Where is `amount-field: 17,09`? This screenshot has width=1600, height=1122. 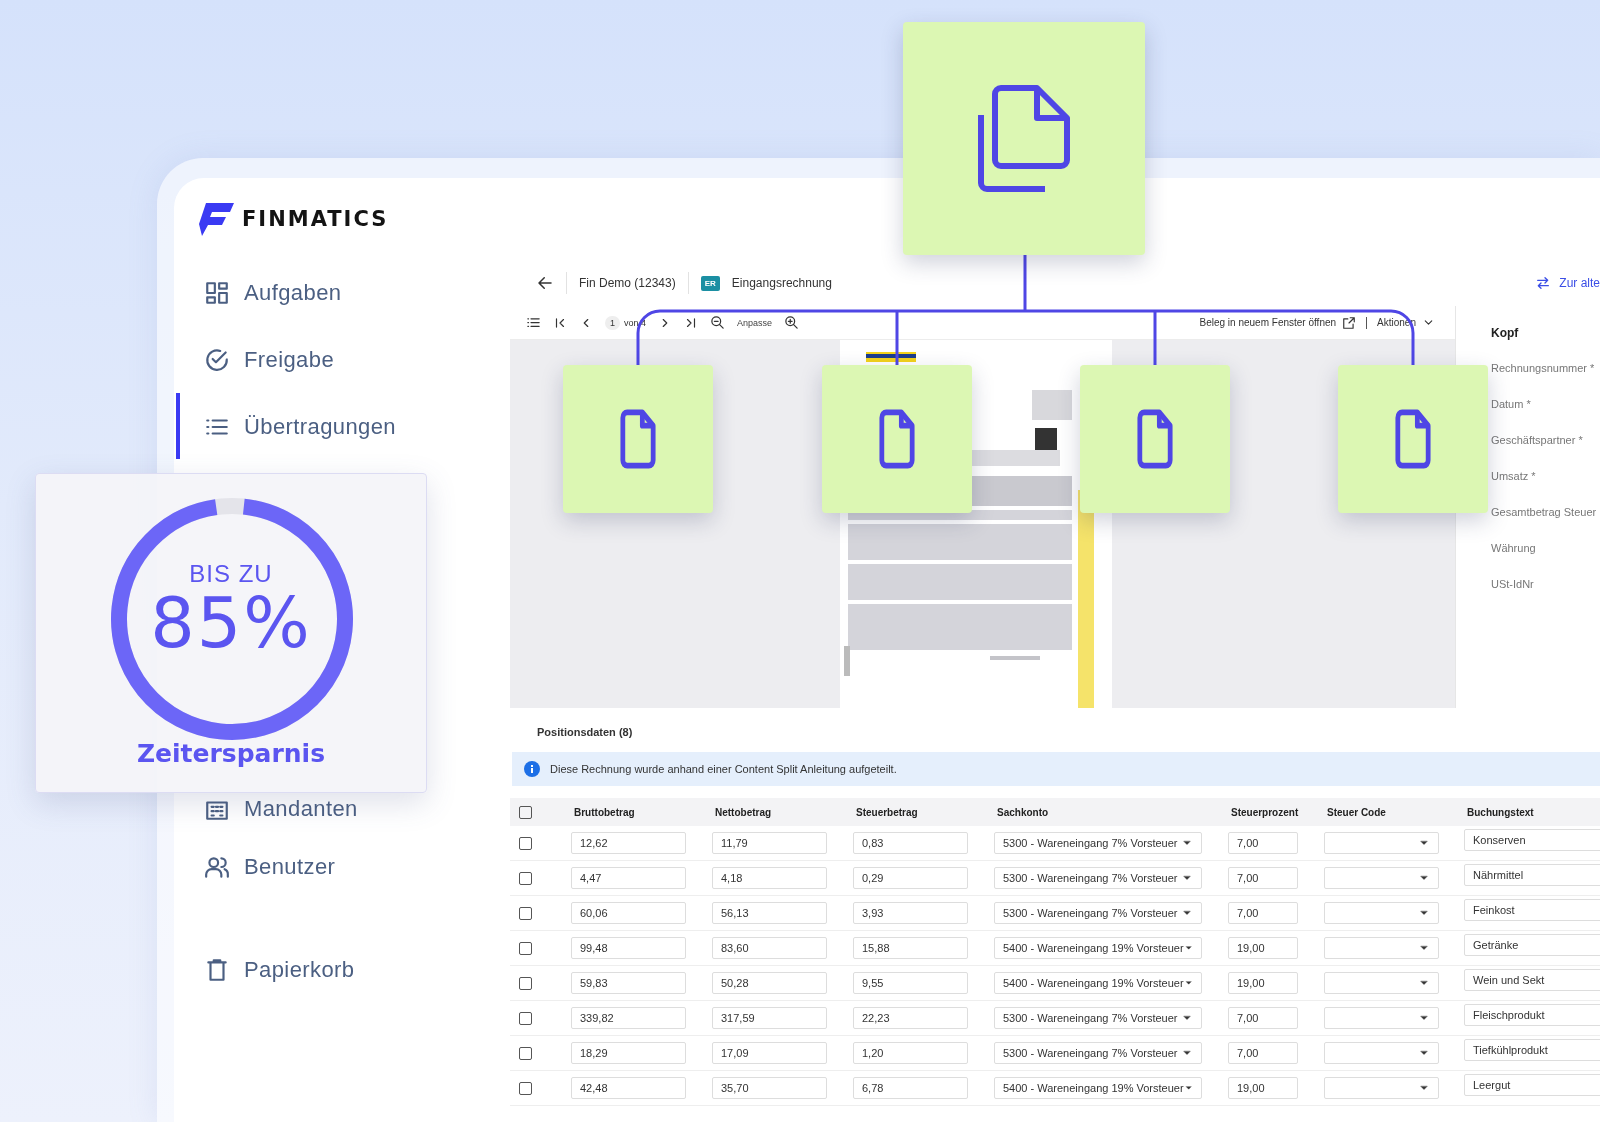
amount-field: 17,09 is located at coordinates (769, 1053).